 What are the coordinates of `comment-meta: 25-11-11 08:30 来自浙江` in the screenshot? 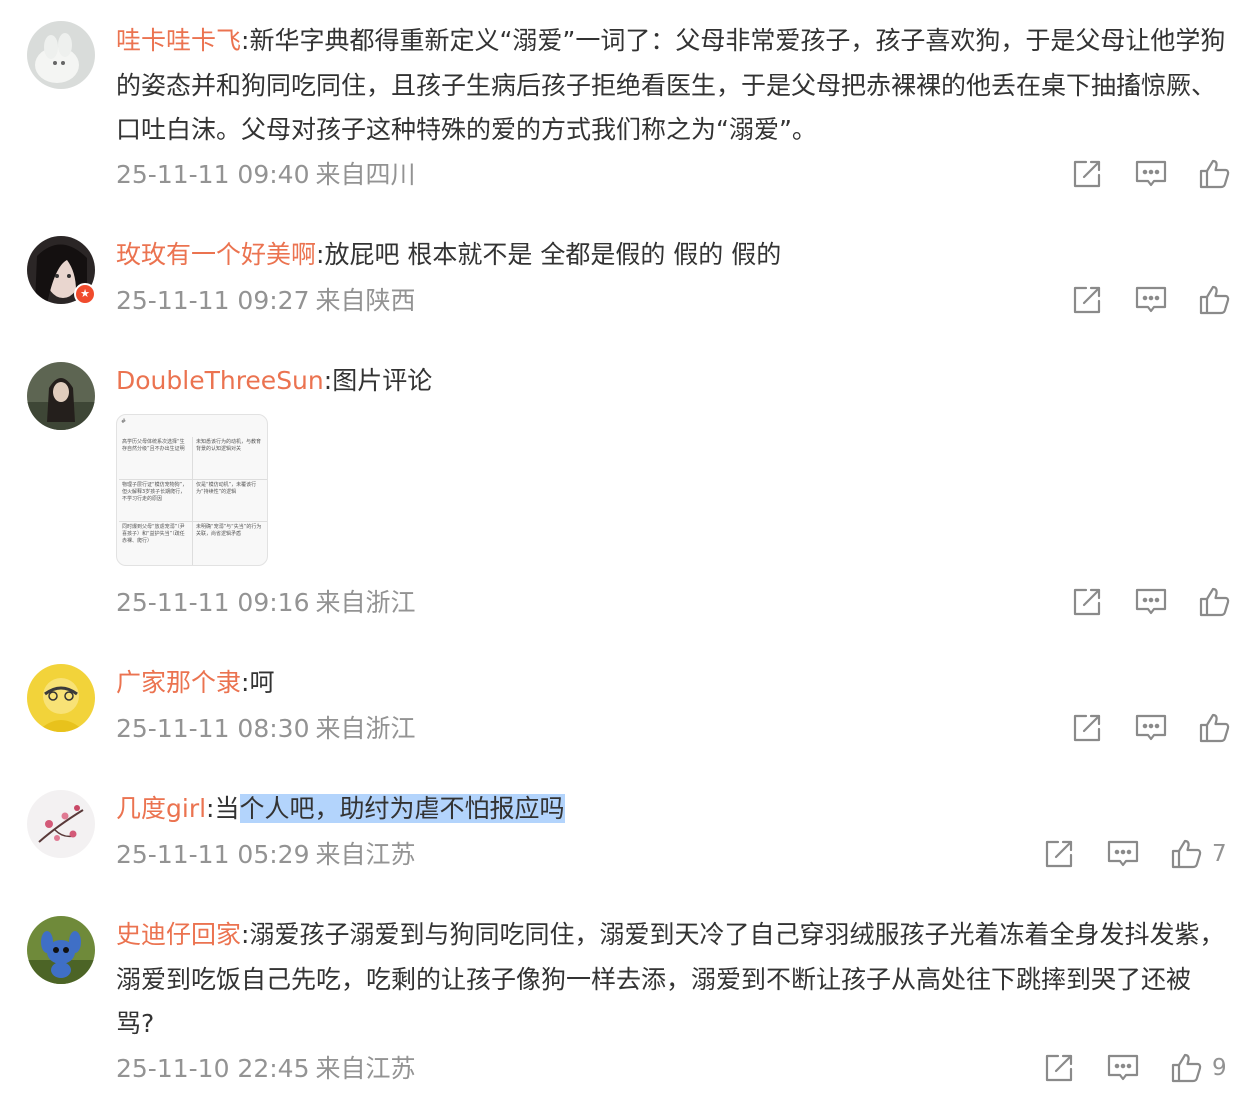 It's located at (266, 729).